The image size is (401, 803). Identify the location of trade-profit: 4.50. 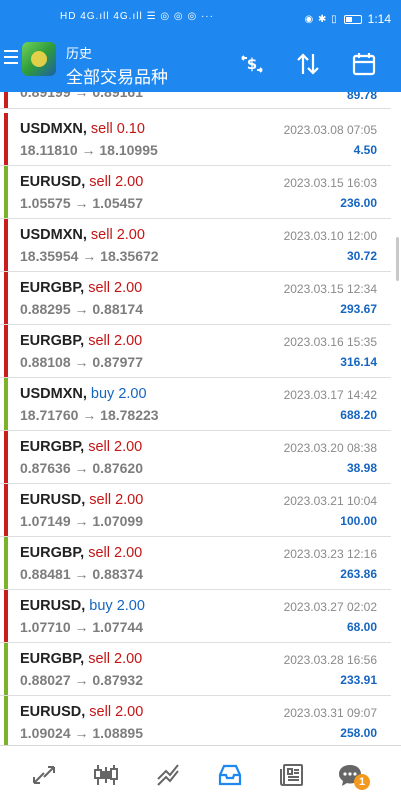
(365, 150).